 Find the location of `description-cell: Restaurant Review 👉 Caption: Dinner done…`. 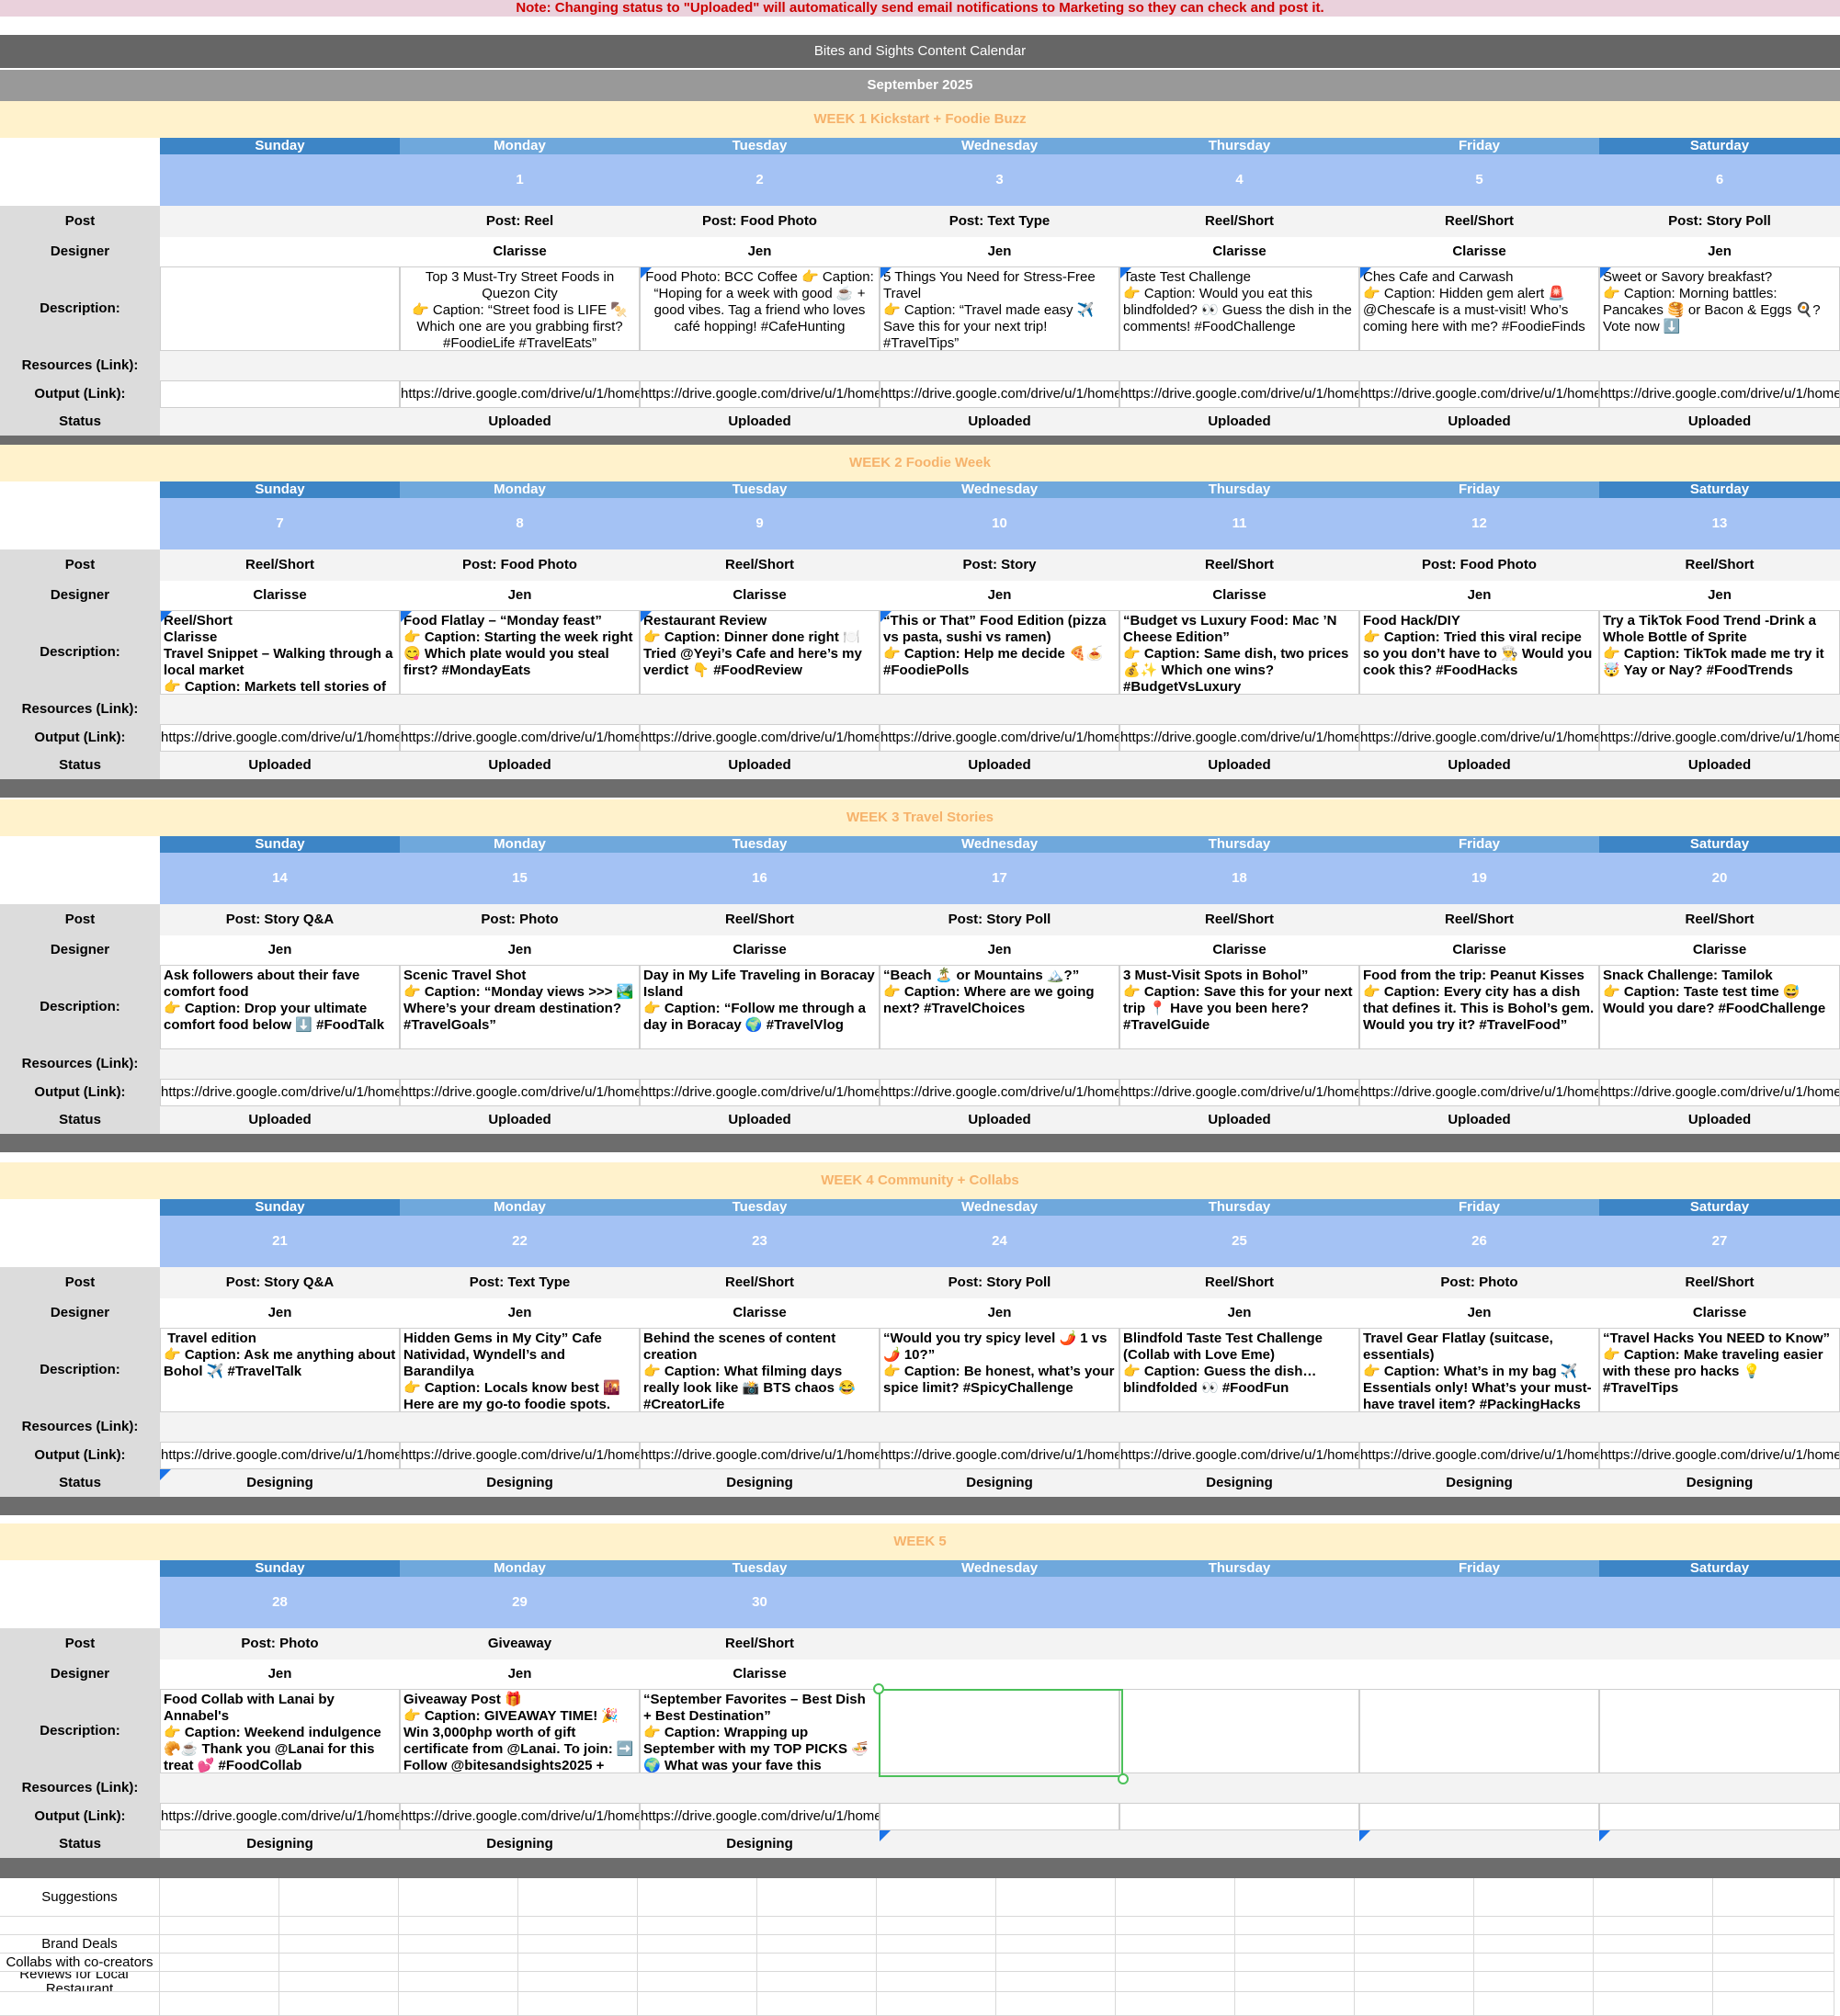

description-cell: Restaurant Review 👉 Caption: Dinner done… is located at coordinates (760, 652).